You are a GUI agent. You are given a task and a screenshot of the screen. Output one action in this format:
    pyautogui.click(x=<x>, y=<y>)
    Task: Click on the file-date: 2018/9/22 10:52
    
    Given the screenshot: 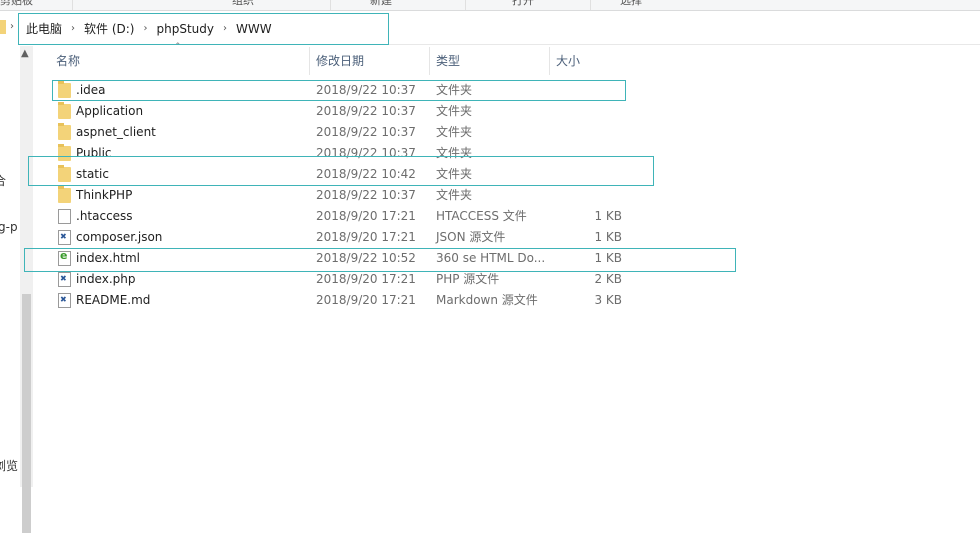 What is the action you would take?
    pyautogui.click(x=366, y=258)
    